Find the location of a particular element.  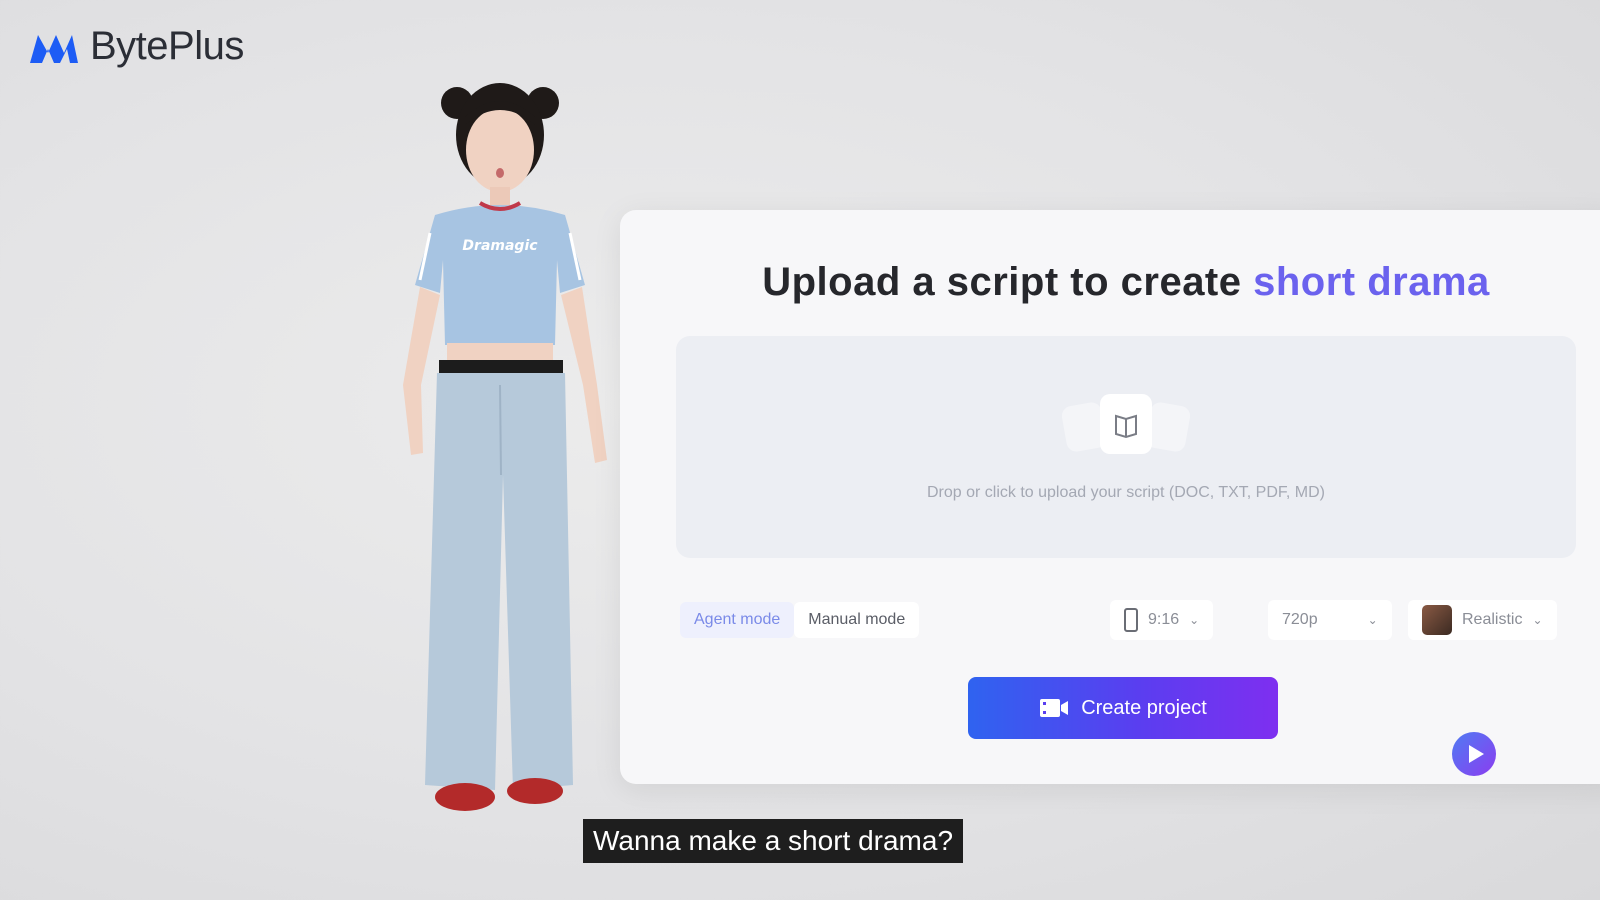

phone-icon is located at coordinates (1131, 620).